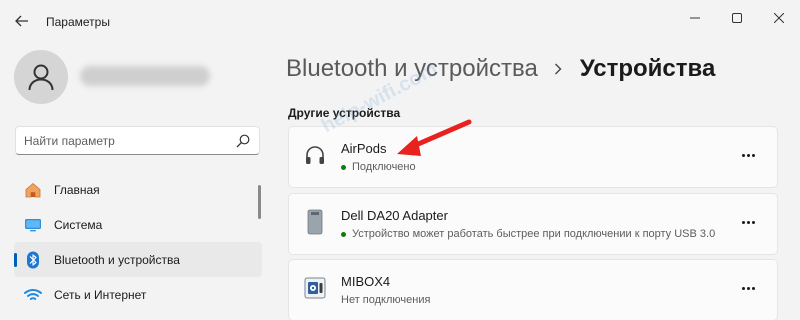  What do you see at coordinates (33, 190) in the screenshot?
I see `home-icon` at bounding box center [33, 190].